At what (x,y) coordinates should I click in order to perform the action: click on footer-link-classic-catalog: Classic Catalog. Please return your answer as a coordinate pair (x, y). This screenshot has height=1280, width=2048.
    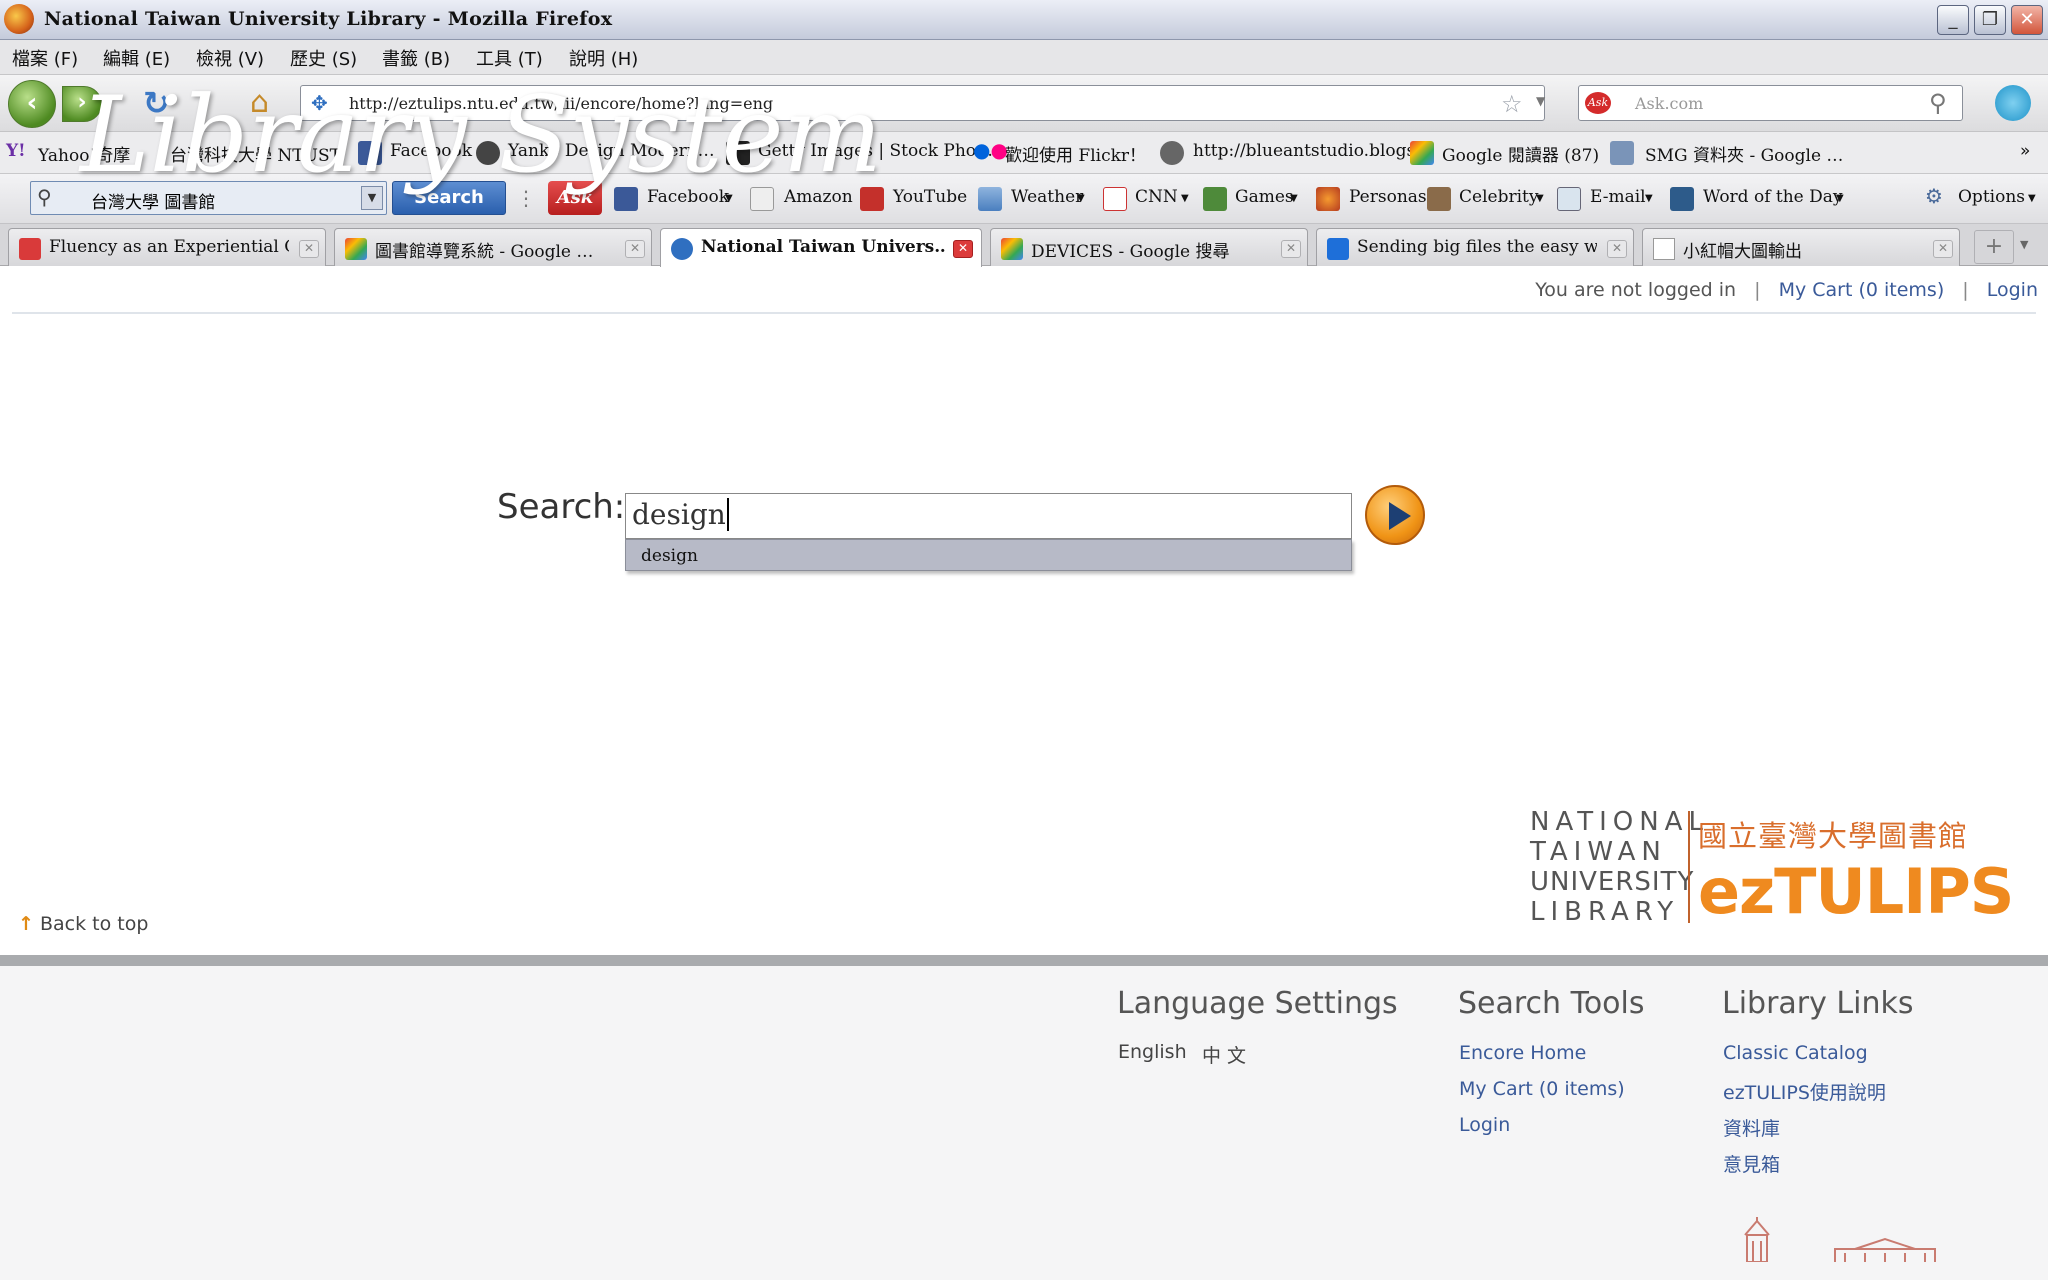
    Looking at the image, I should click on (1795, 1053).